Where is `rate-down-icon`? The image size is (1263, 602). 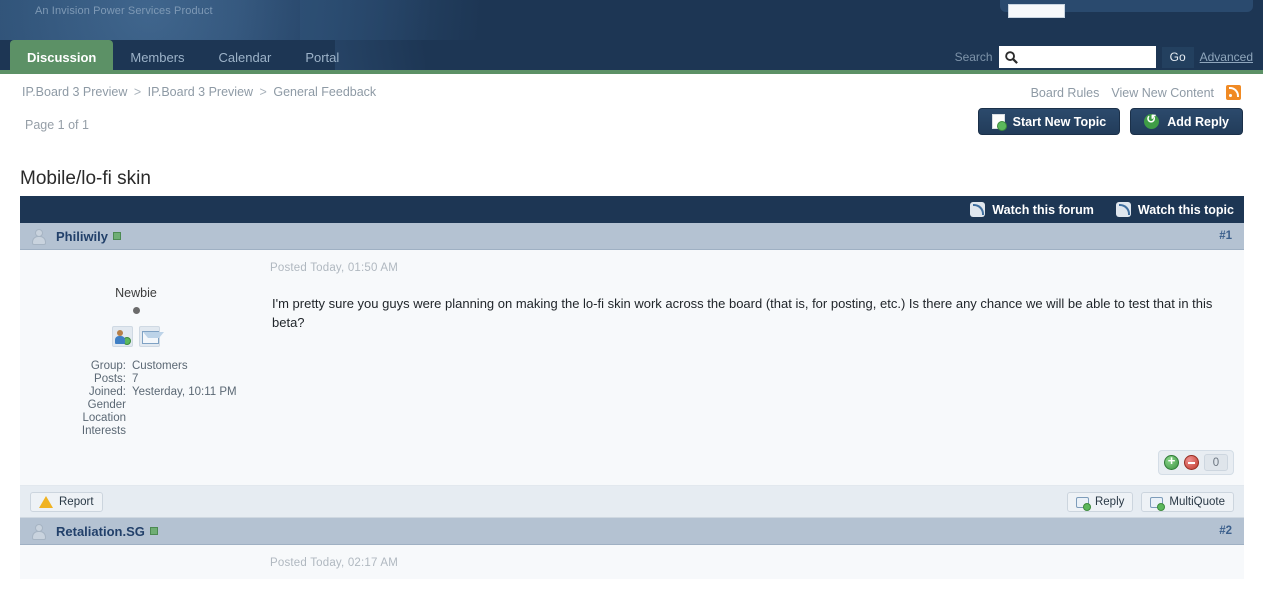 rate-down-icon is located at coordinates (1191, 462).